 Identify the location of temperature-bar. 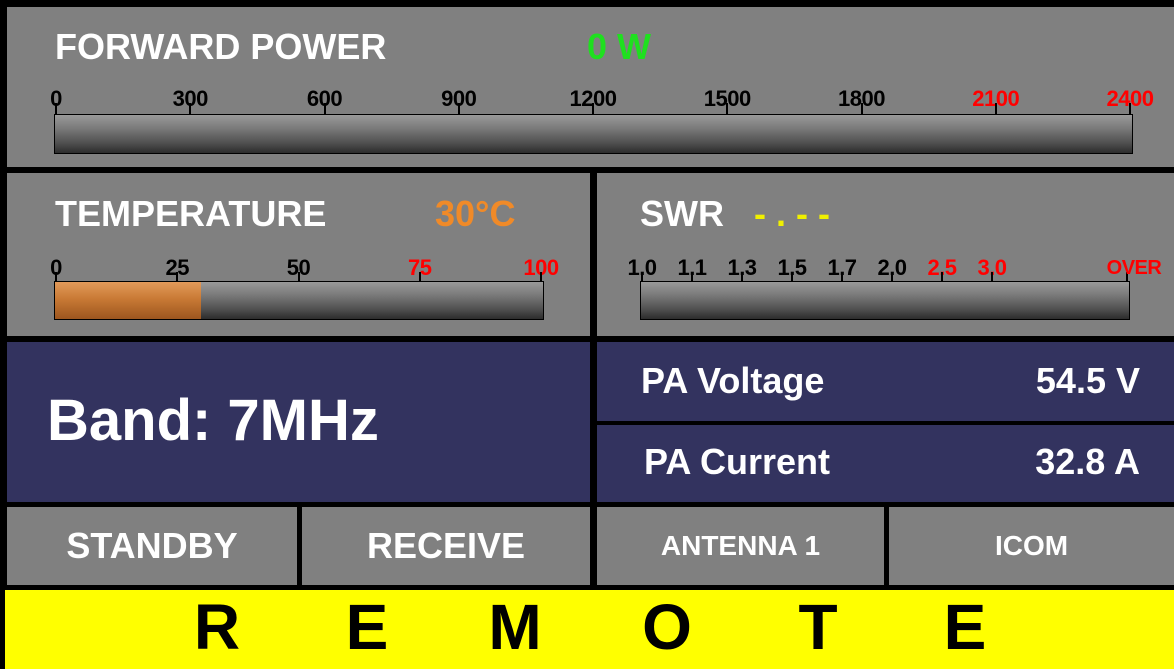
(299, 300).